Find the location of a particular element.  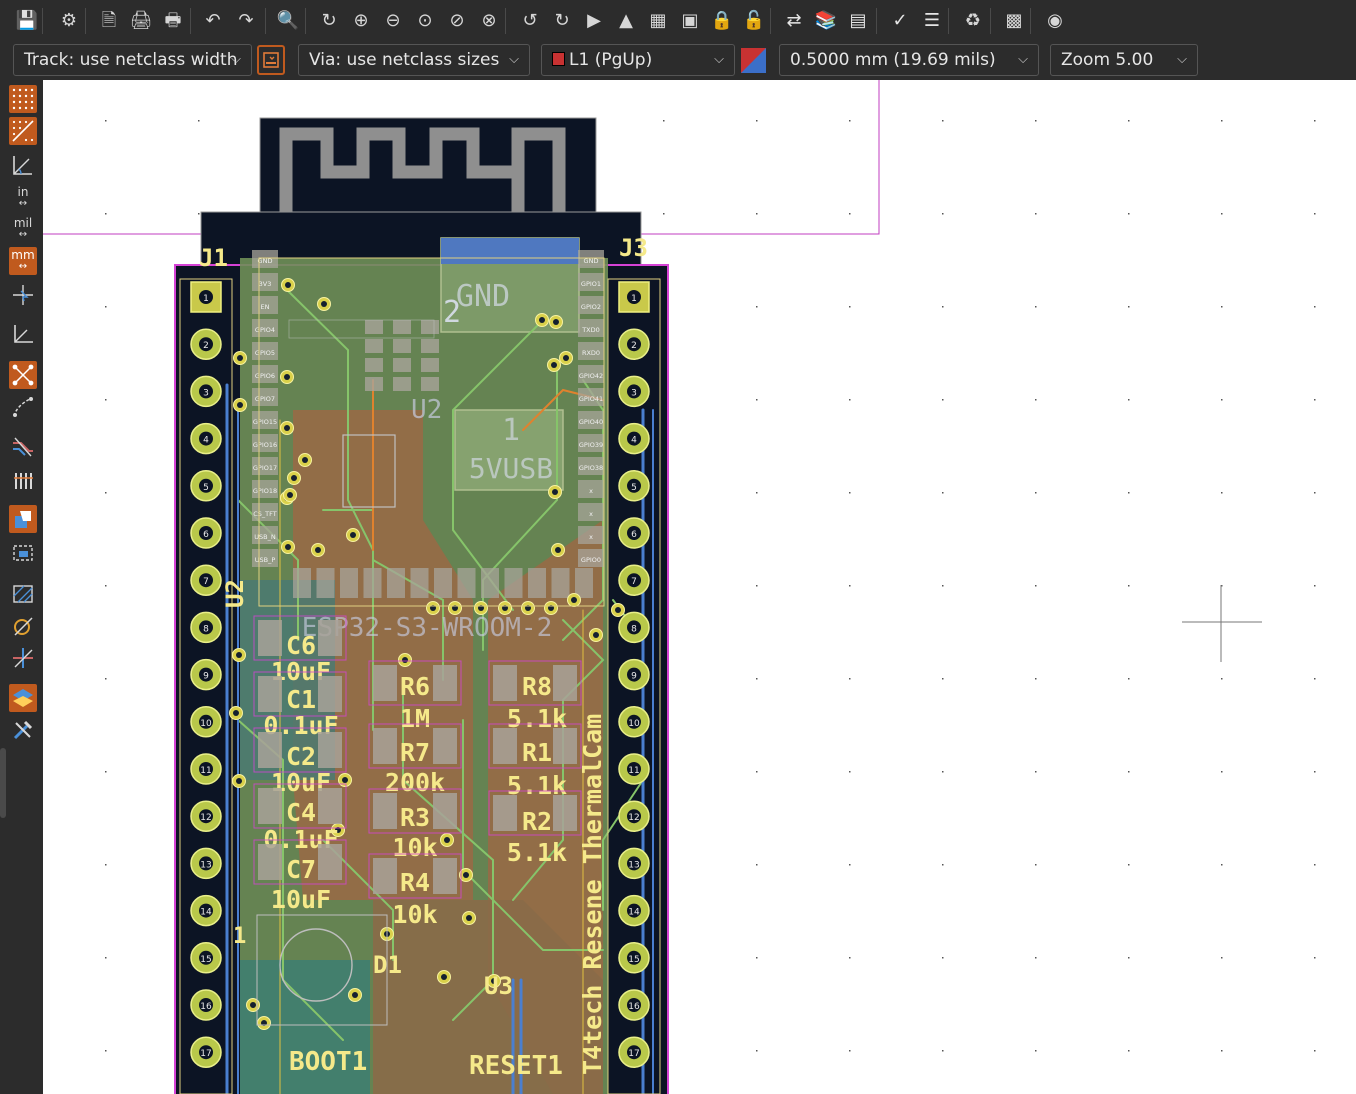

mirror-button: ▲ is located at coordinates (626, 21).